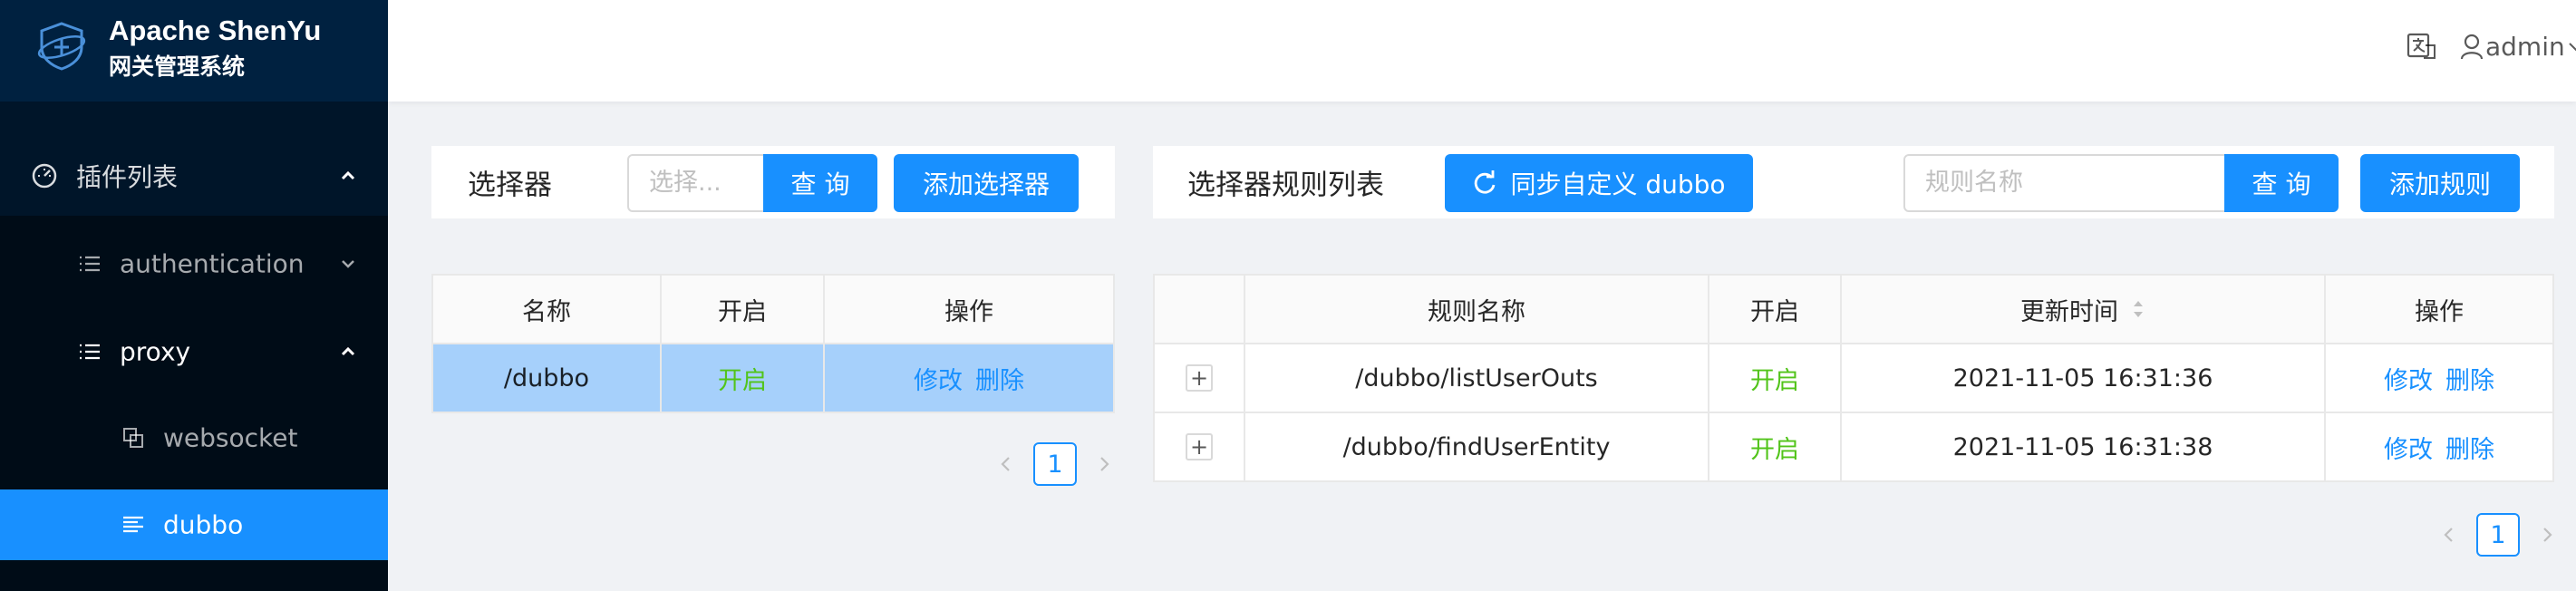 The width and height of the screenshot is (2576, 591). What do you see at coordinates (1618, 184) in the screenshot?
I see `sync-dubbo-label: 同步自定义 dubbo` at bounding box center [1618, 184].